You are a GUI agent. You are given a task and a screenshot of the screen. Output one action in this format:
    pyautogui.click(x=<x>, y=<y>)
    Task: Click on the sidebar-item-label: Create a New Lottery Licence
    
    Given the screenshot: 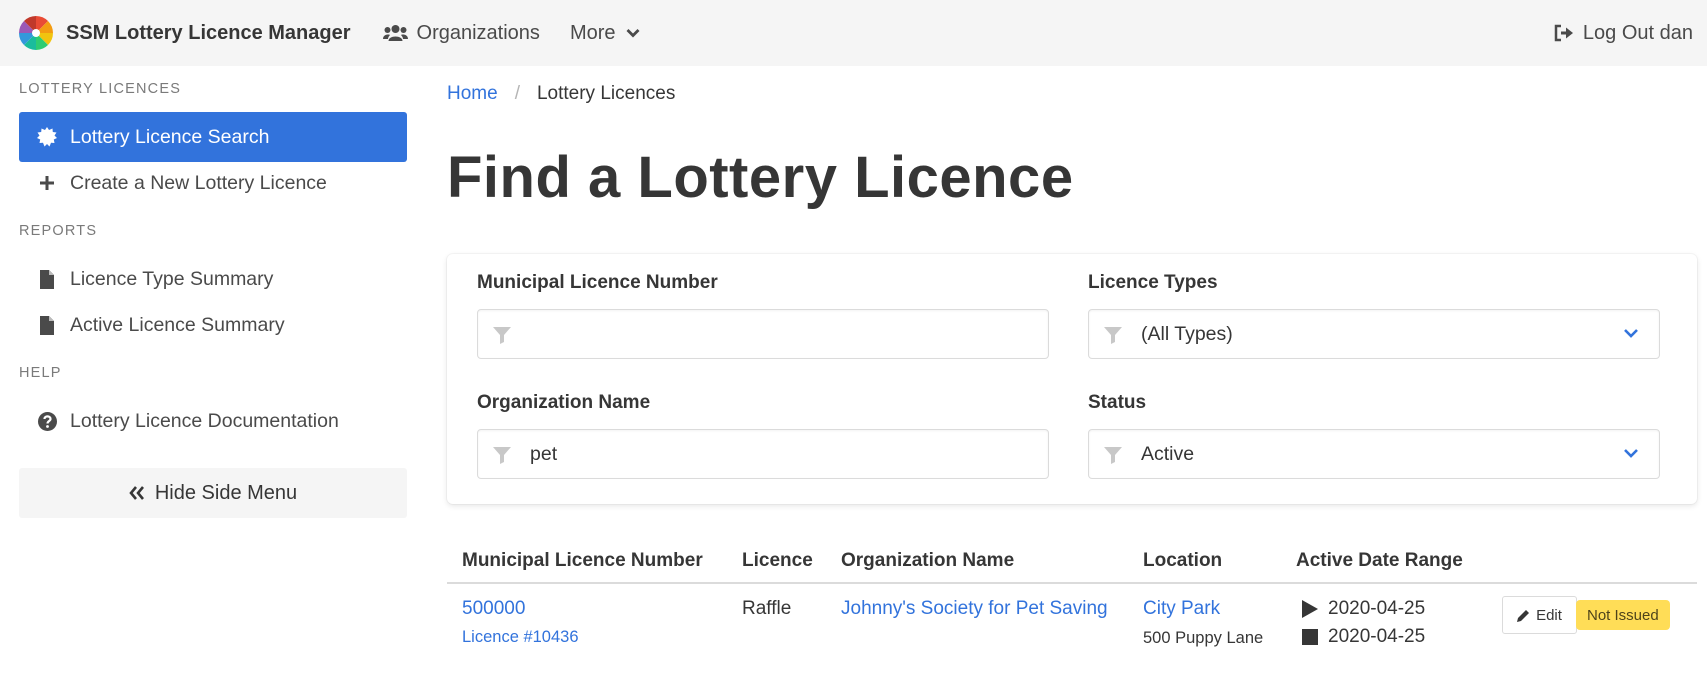 What is the action you would take?
    pyautogui.click(x=198, y=182)
    